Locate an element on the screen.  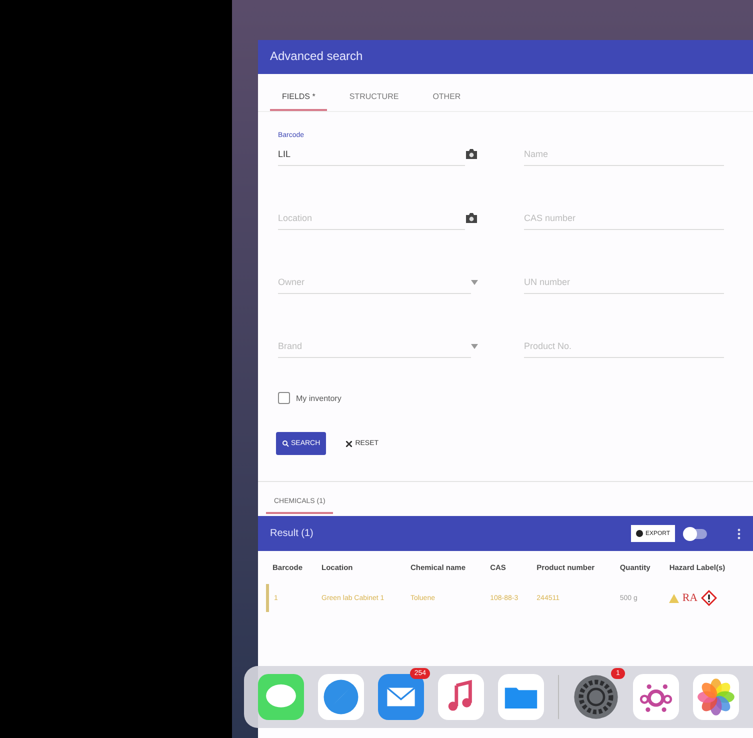
dot-icon is located at coordinates (640, 533).